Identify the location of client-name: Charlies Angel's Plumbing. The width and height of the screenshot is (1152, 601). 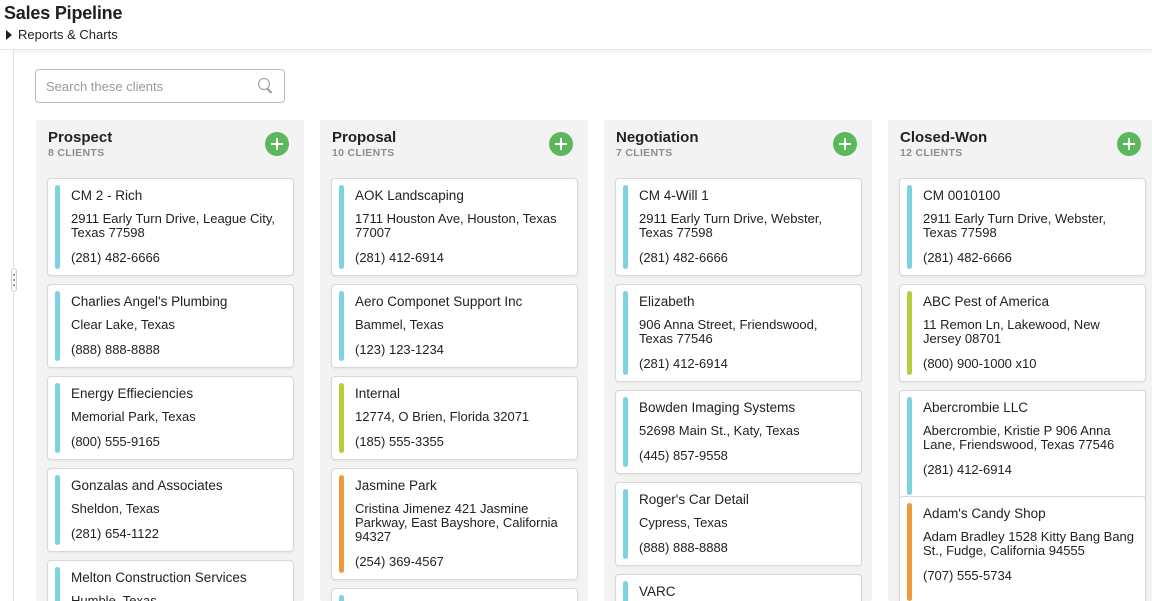
(149, 301).